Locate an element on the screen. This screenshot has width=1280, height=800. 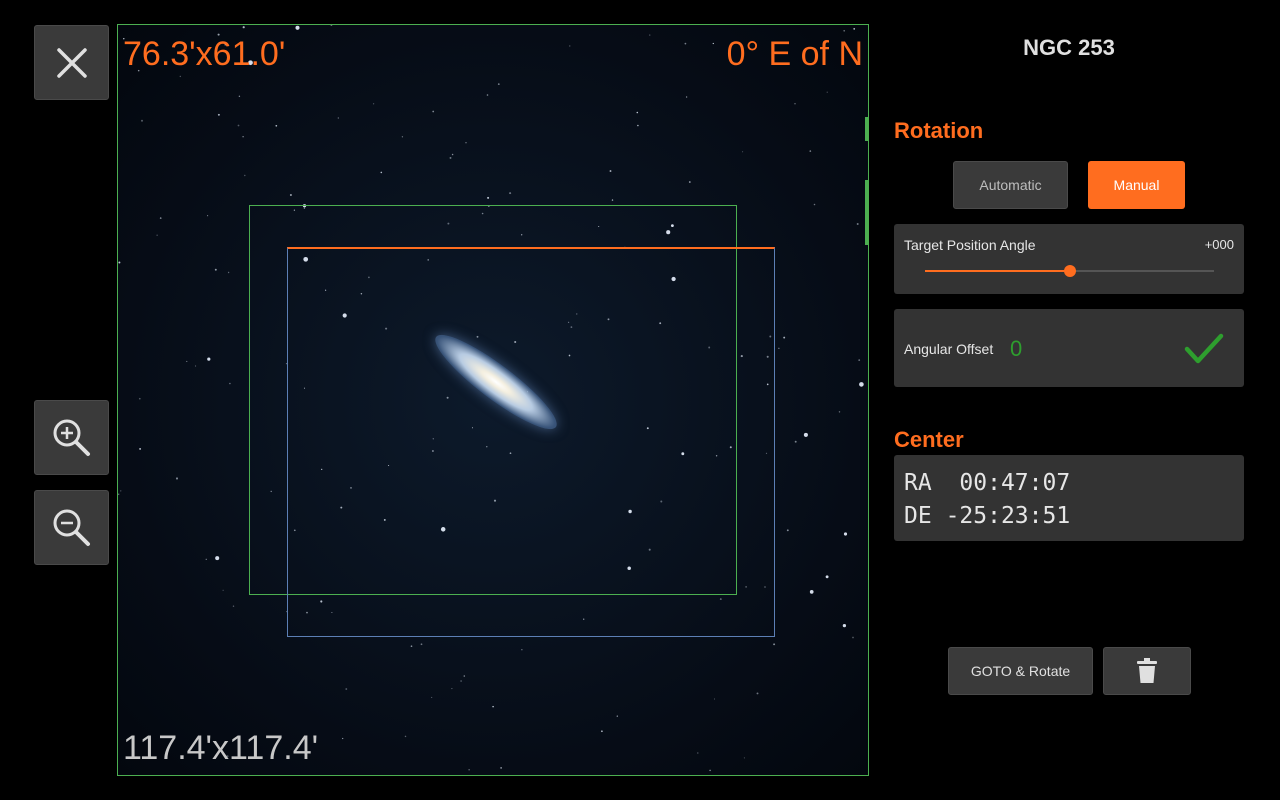
orientation-label: 0° E of N is located at coordinates (794, 54).